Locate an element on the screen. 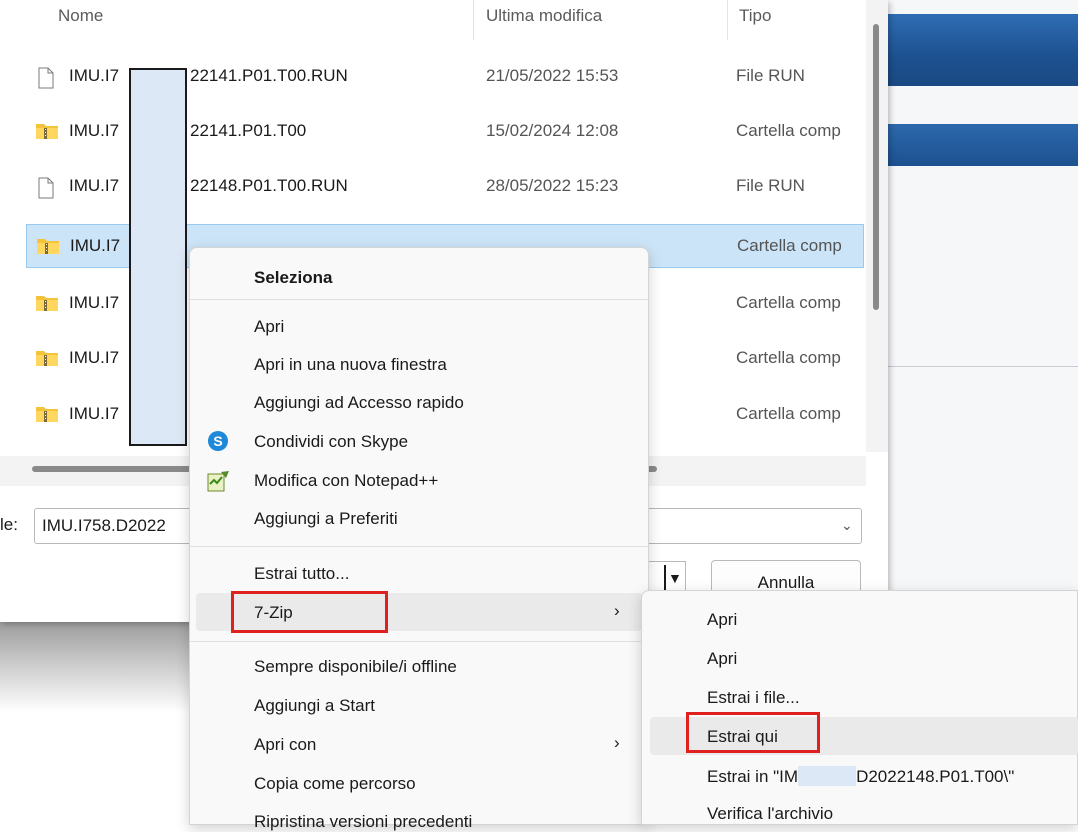 The height and width of the screenshot is (832, 1078). file-name-tail: 22141.P01.T00 is located at coordinates (248, 130).